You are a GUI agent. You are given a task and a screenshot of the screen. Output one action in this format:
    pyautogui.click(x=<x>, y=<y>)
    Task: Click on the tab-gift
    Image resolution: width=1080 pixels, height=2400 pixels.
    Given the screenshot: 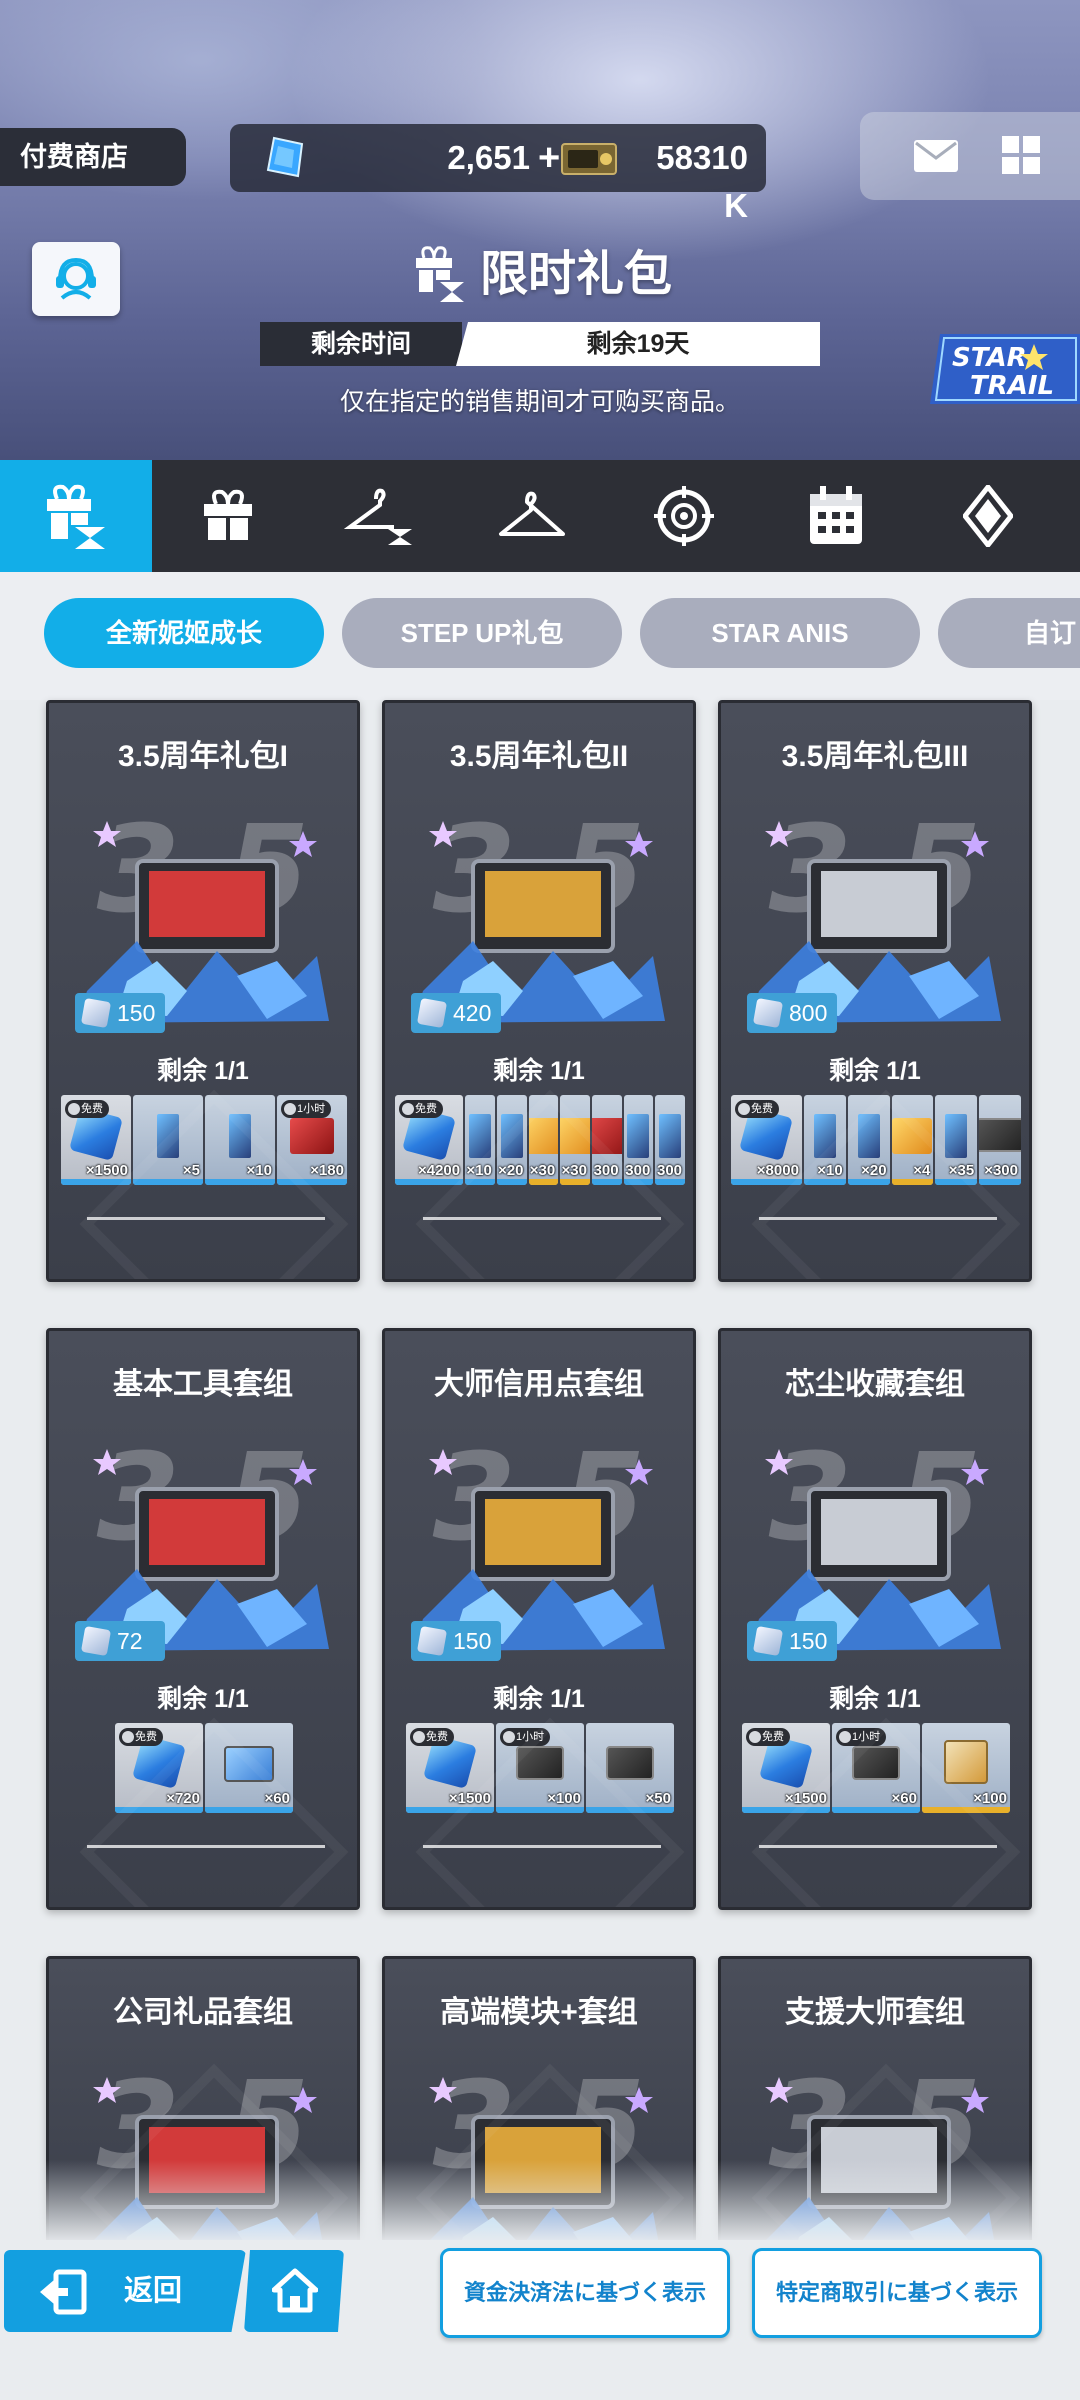 What is the action you would take?
    pyautogui.click(x=228, y=516)
    